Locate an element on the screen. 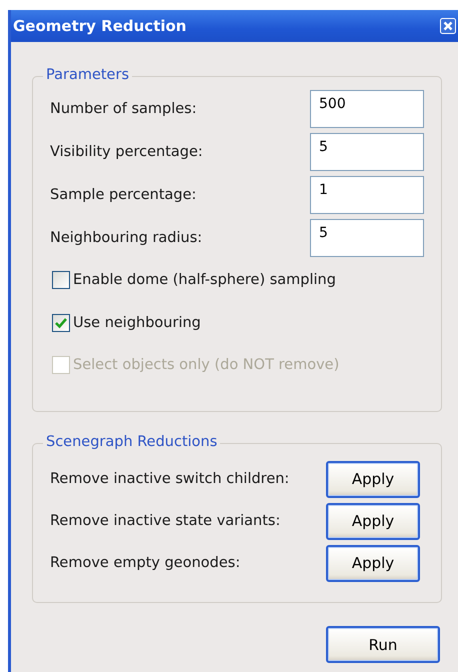 This screenshot has width=458, height=672. checkbox-label: Use neighbouring is located at coordinates (137, 322).